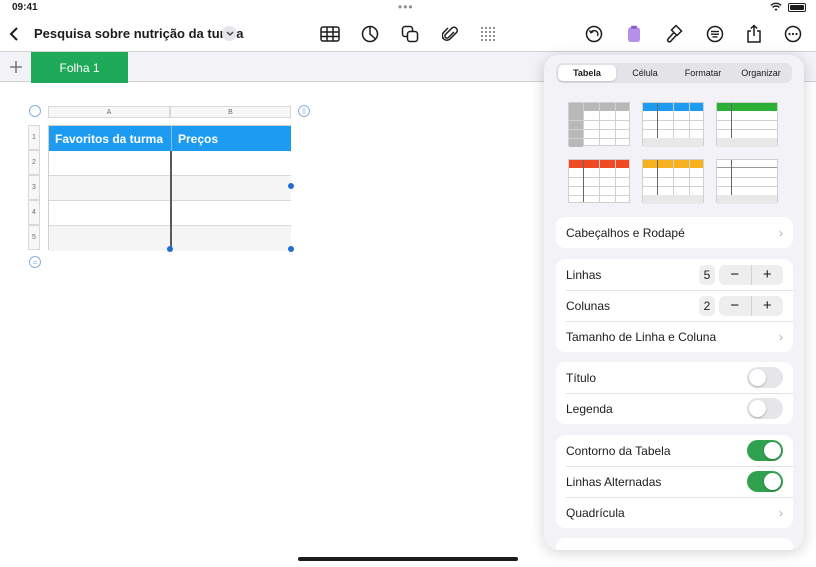 This screenshot has height=567, width=816. I want to click on shapes-icon, so click(410, 34).